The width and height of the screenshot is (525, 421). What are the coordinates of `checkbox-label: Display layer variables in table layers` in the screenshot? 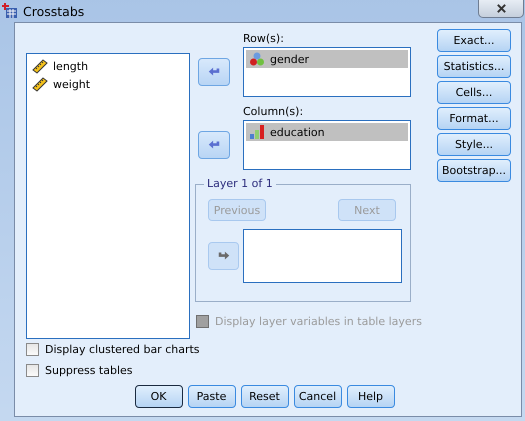 It's located at (318, 321).